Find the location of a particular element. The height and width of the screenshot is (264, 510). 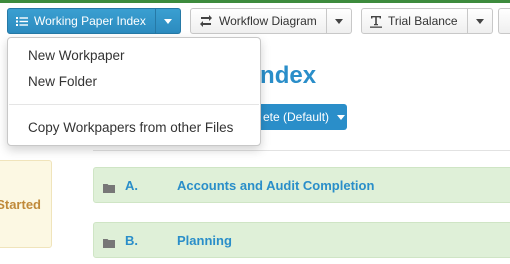

workflow-diagram-dropdown-toggle is located at coordinates (339, 21).